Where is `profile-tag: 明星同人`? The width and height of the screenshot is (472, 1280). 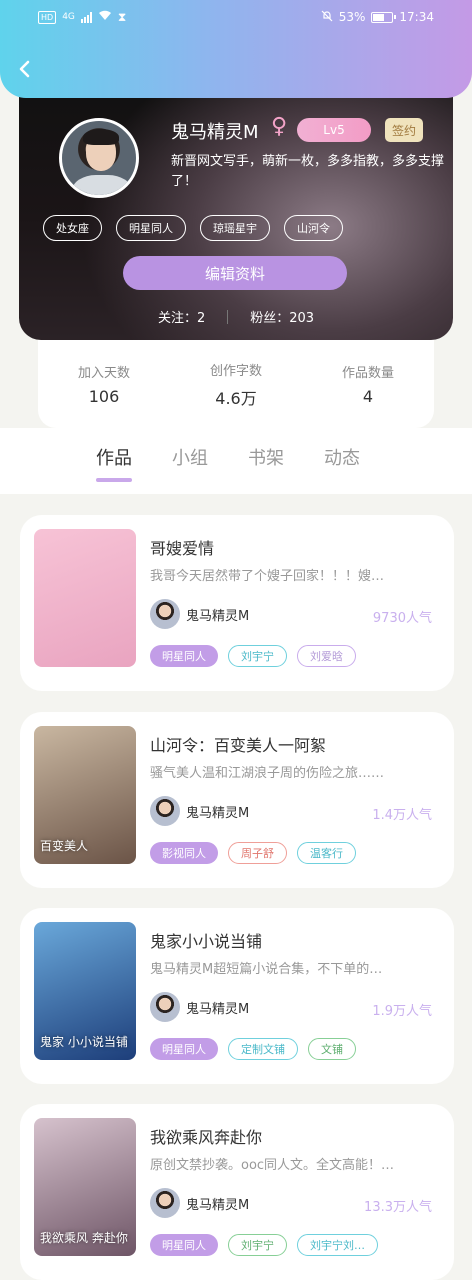 profile-tag: 明星同人 is located at coordinates (151, 228).